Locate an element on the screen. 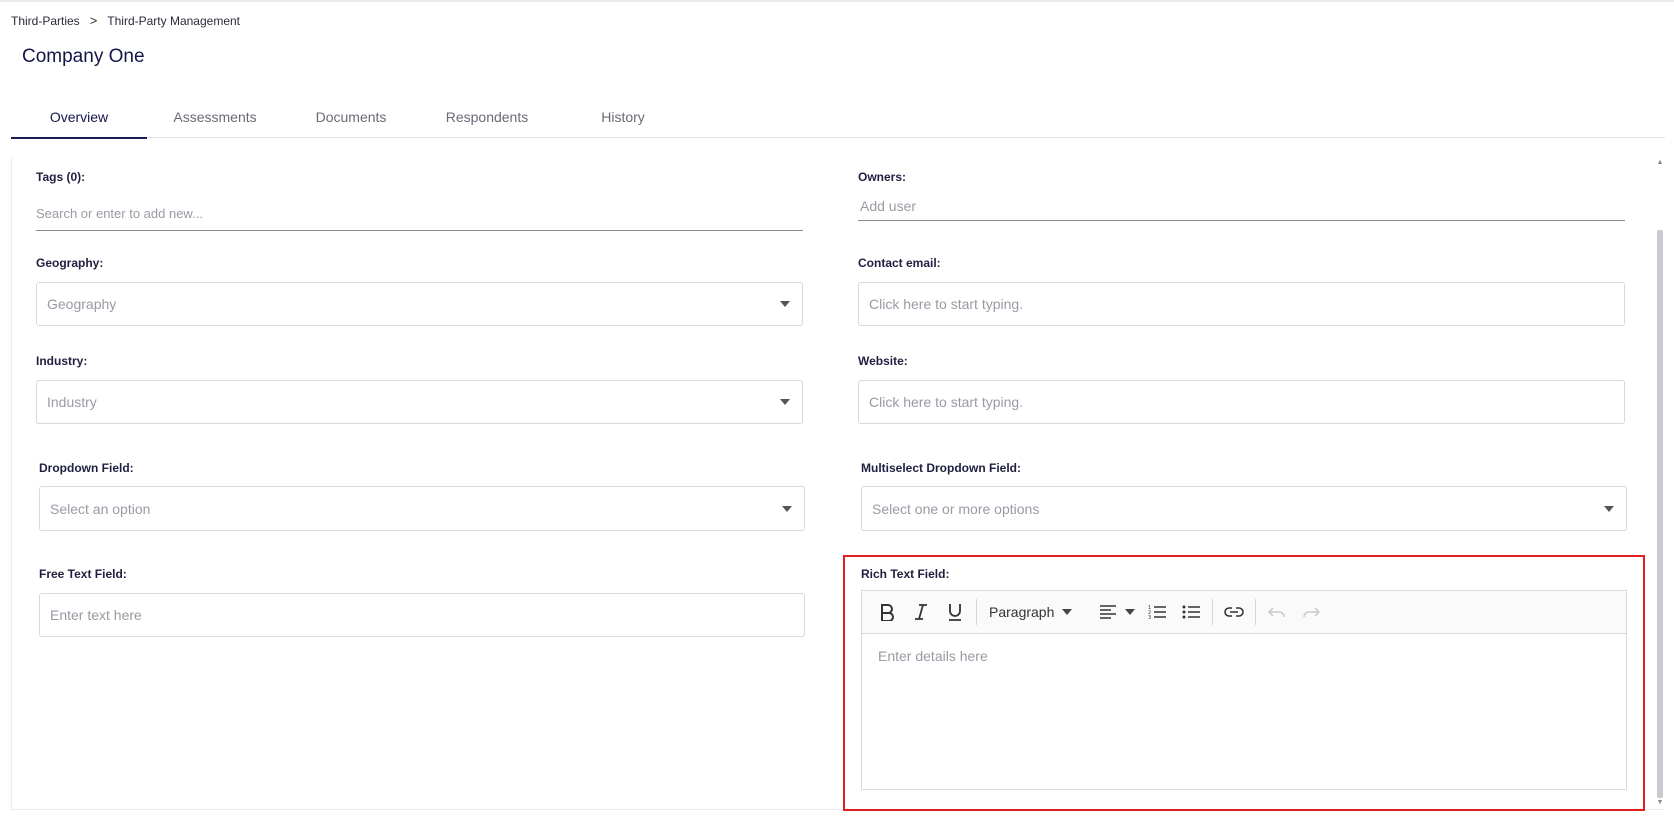  bullet-list-icon is located at coordinates (1191, 612).